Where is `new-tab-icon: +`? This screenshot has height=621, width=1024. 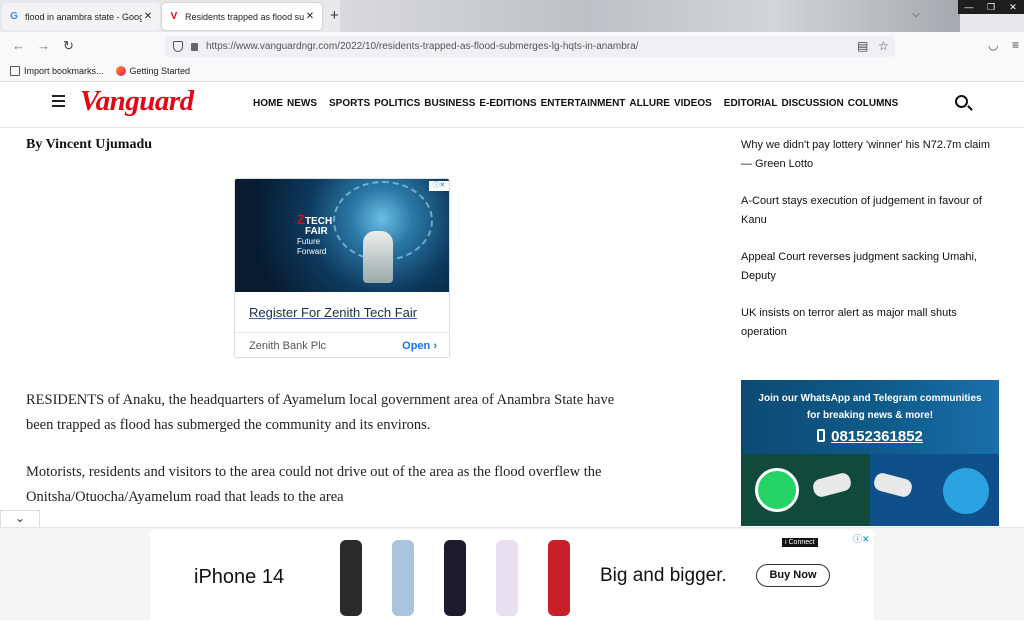 new-tab-icon: + is located at coordinates (334, 15).